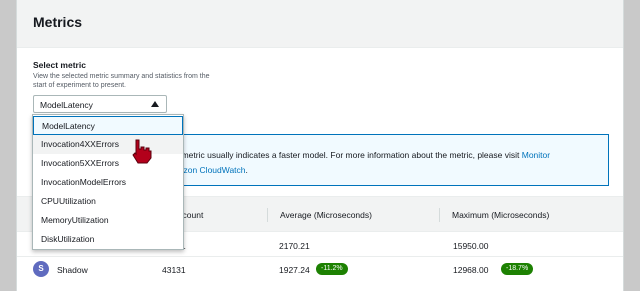 This screenshot has height=291, width=640. Describe the element at coordinates (494, 215) in the screenshot. I see `column-header-maximum: Maximum (Microseconds)` at that location.